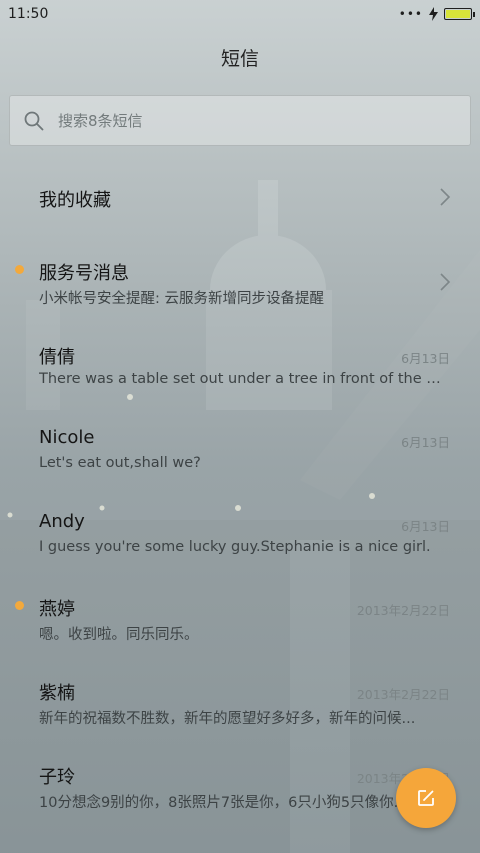 This screenshot has height=853, width=480. Describe the element at coordinates (248, 121) in the screenshot. I see `search-input` at that location.